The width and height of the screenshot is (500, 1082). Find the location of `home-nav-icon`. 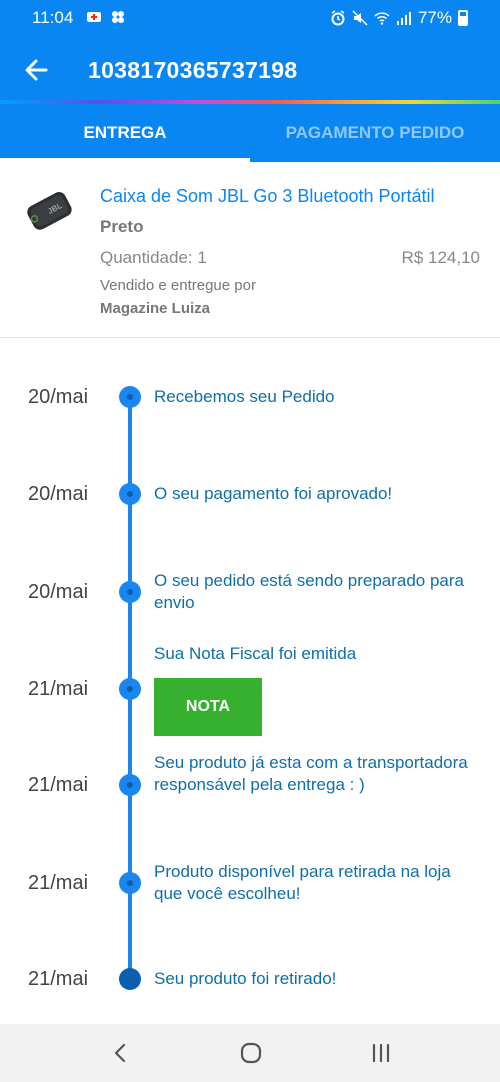

home-nav-icon is located at coordinates (251, 1053).